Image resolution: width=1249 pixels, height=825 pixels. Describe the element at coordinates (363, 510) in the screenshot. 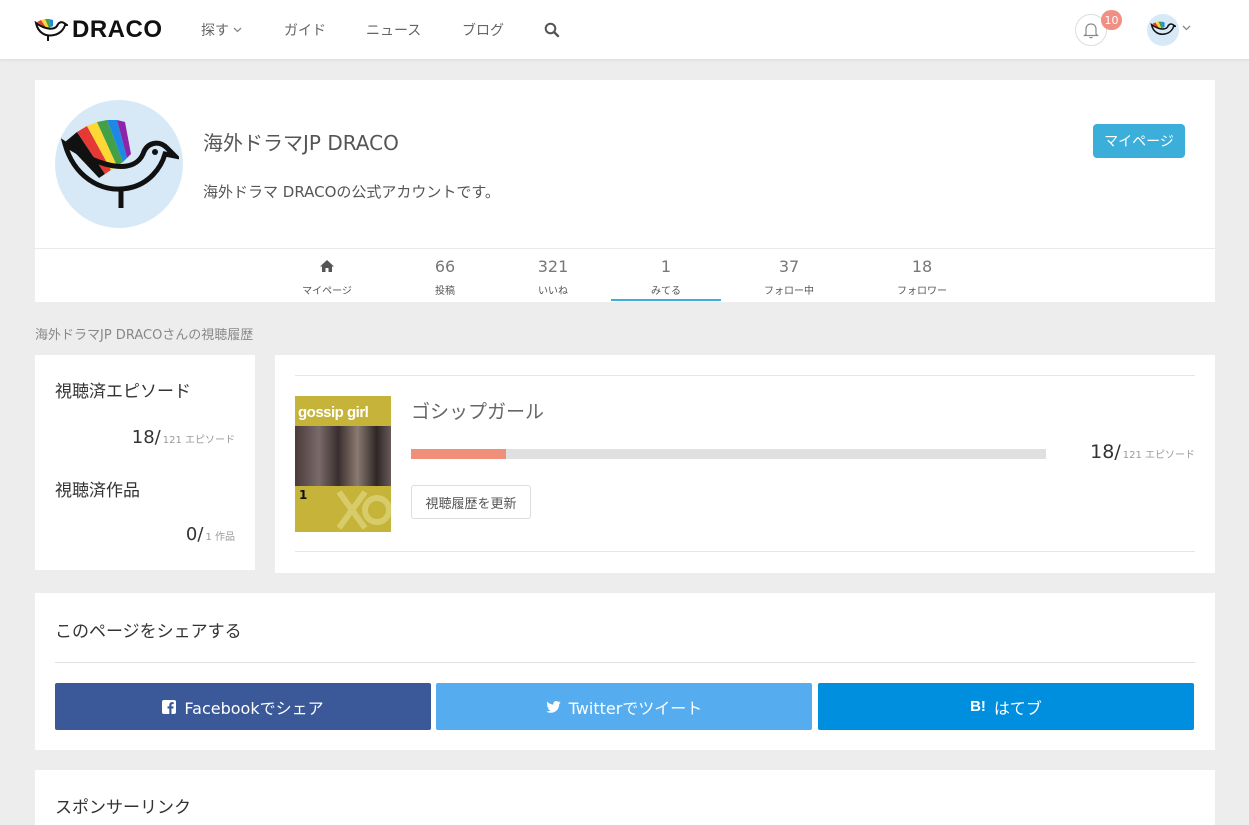

I see `poster-decoration-icon` at that location.